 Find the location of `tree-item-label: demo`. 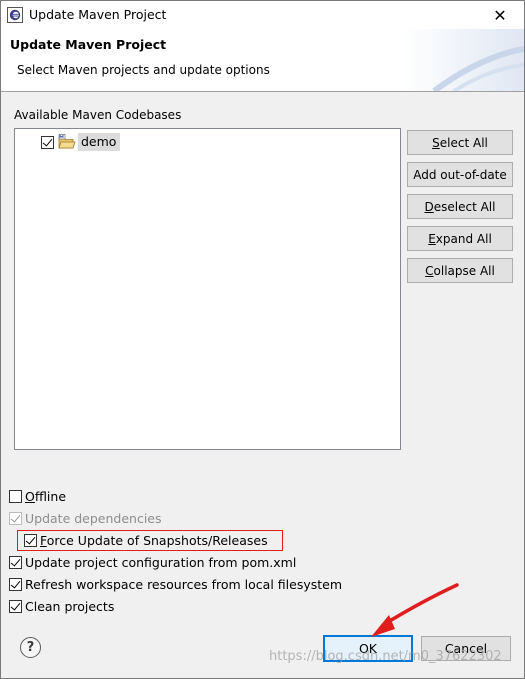

tree-item-label: demo is located at coordinates (99, 141).